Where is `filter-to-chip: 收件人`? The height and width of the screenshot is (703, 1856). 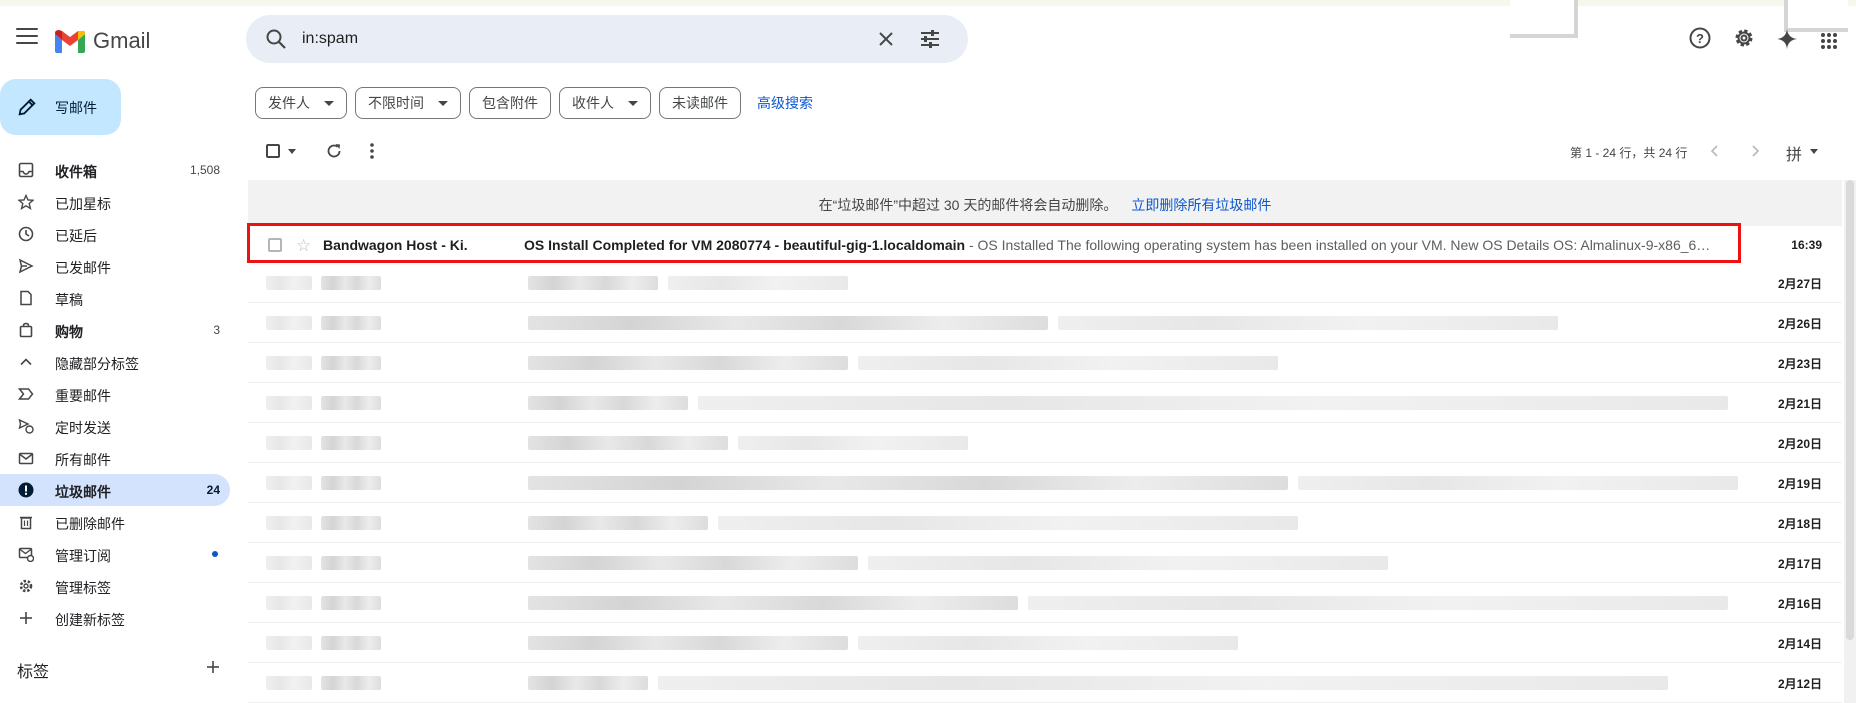
filter-to-chip: 收件人 is located at coordinates (605, 103).